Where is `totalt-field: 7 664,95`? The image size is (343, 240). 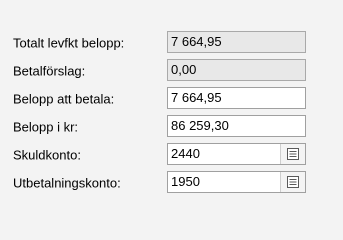 totalt-field: 7 664,95 is located at coordinates (236, 42).